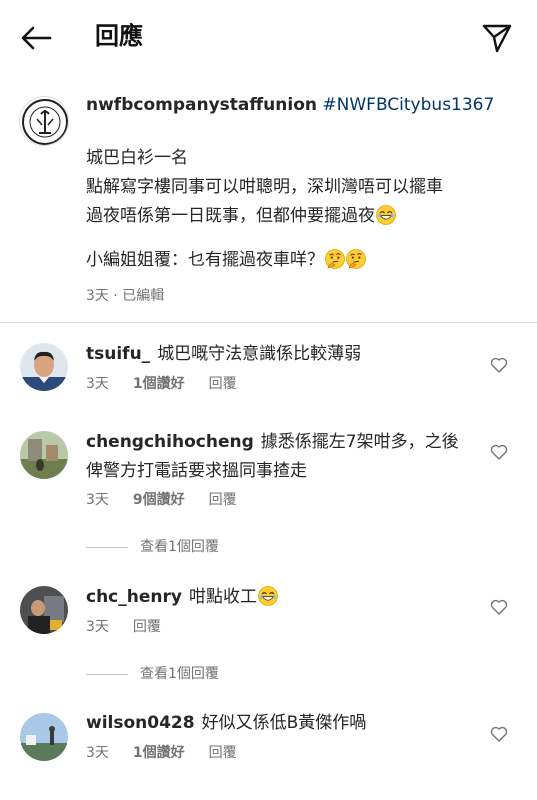 The image size is (537, 800). Describe the element at coordinates (306, 238) in the screenshot. I see `caption-gap` at that location.